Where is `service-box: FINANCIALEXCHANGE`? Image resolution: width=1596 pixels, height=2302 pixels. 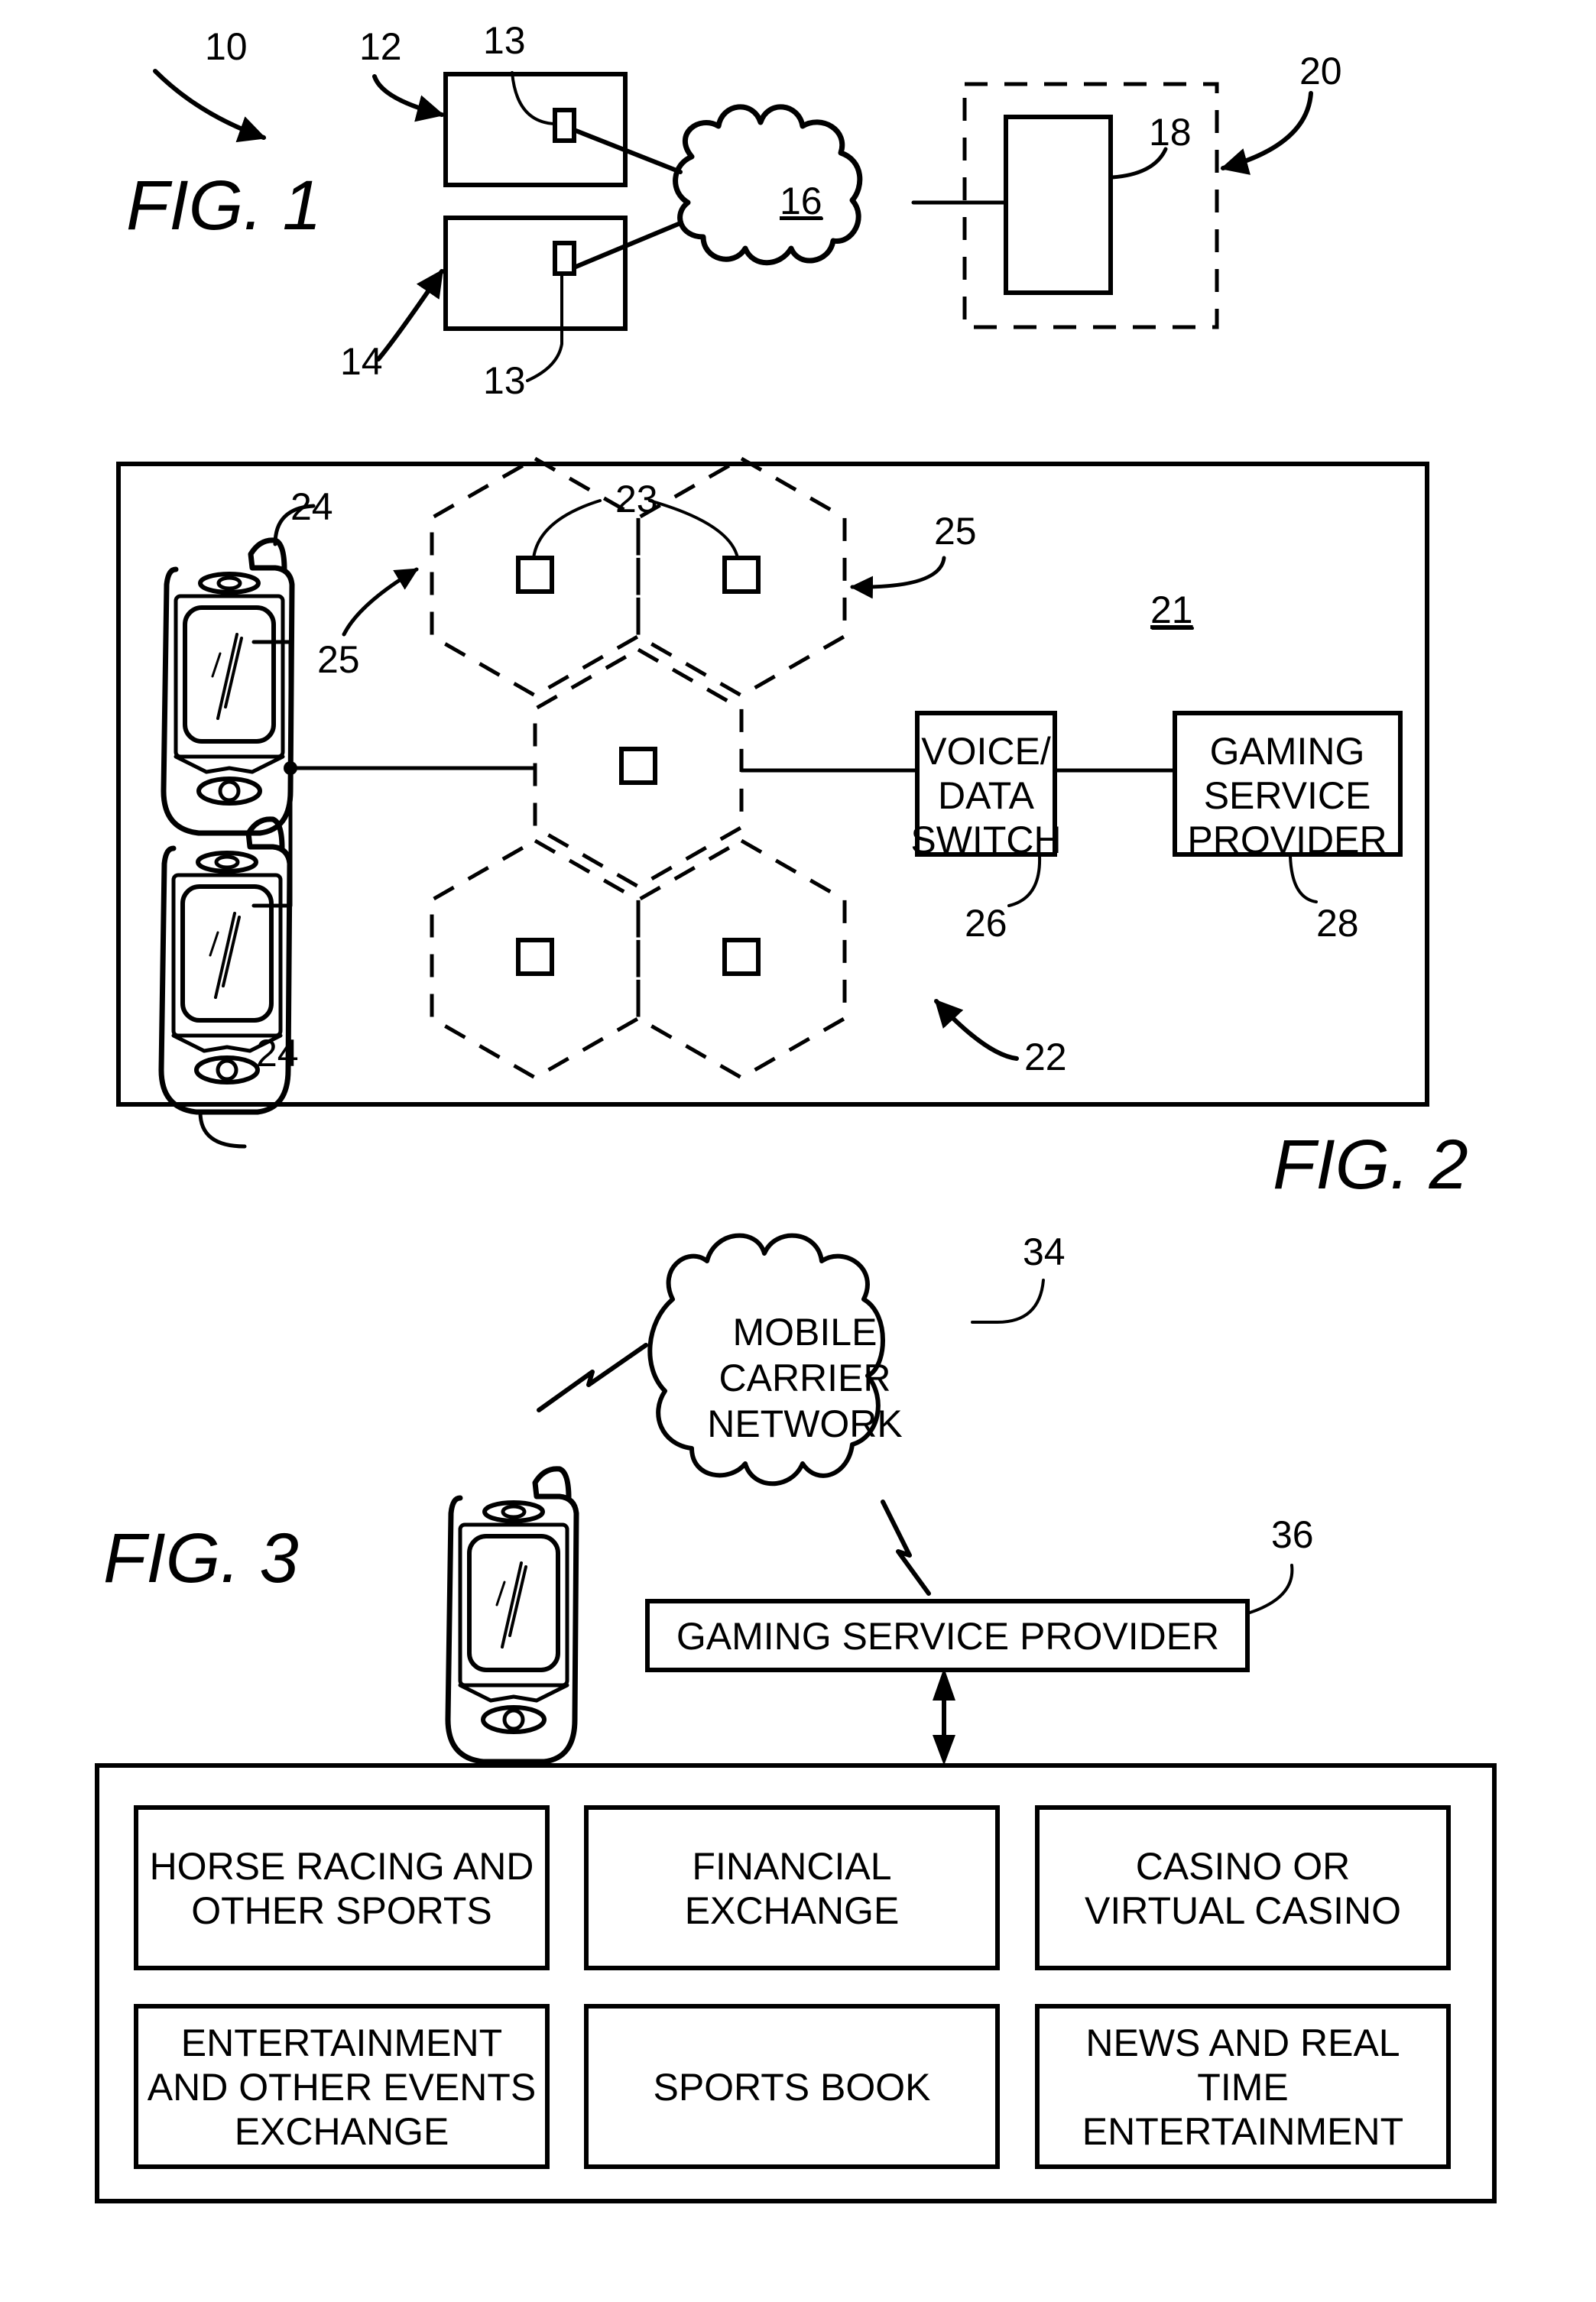 service-box: FINANCIALEXCHANGE is located at coordinates (792, 1888).